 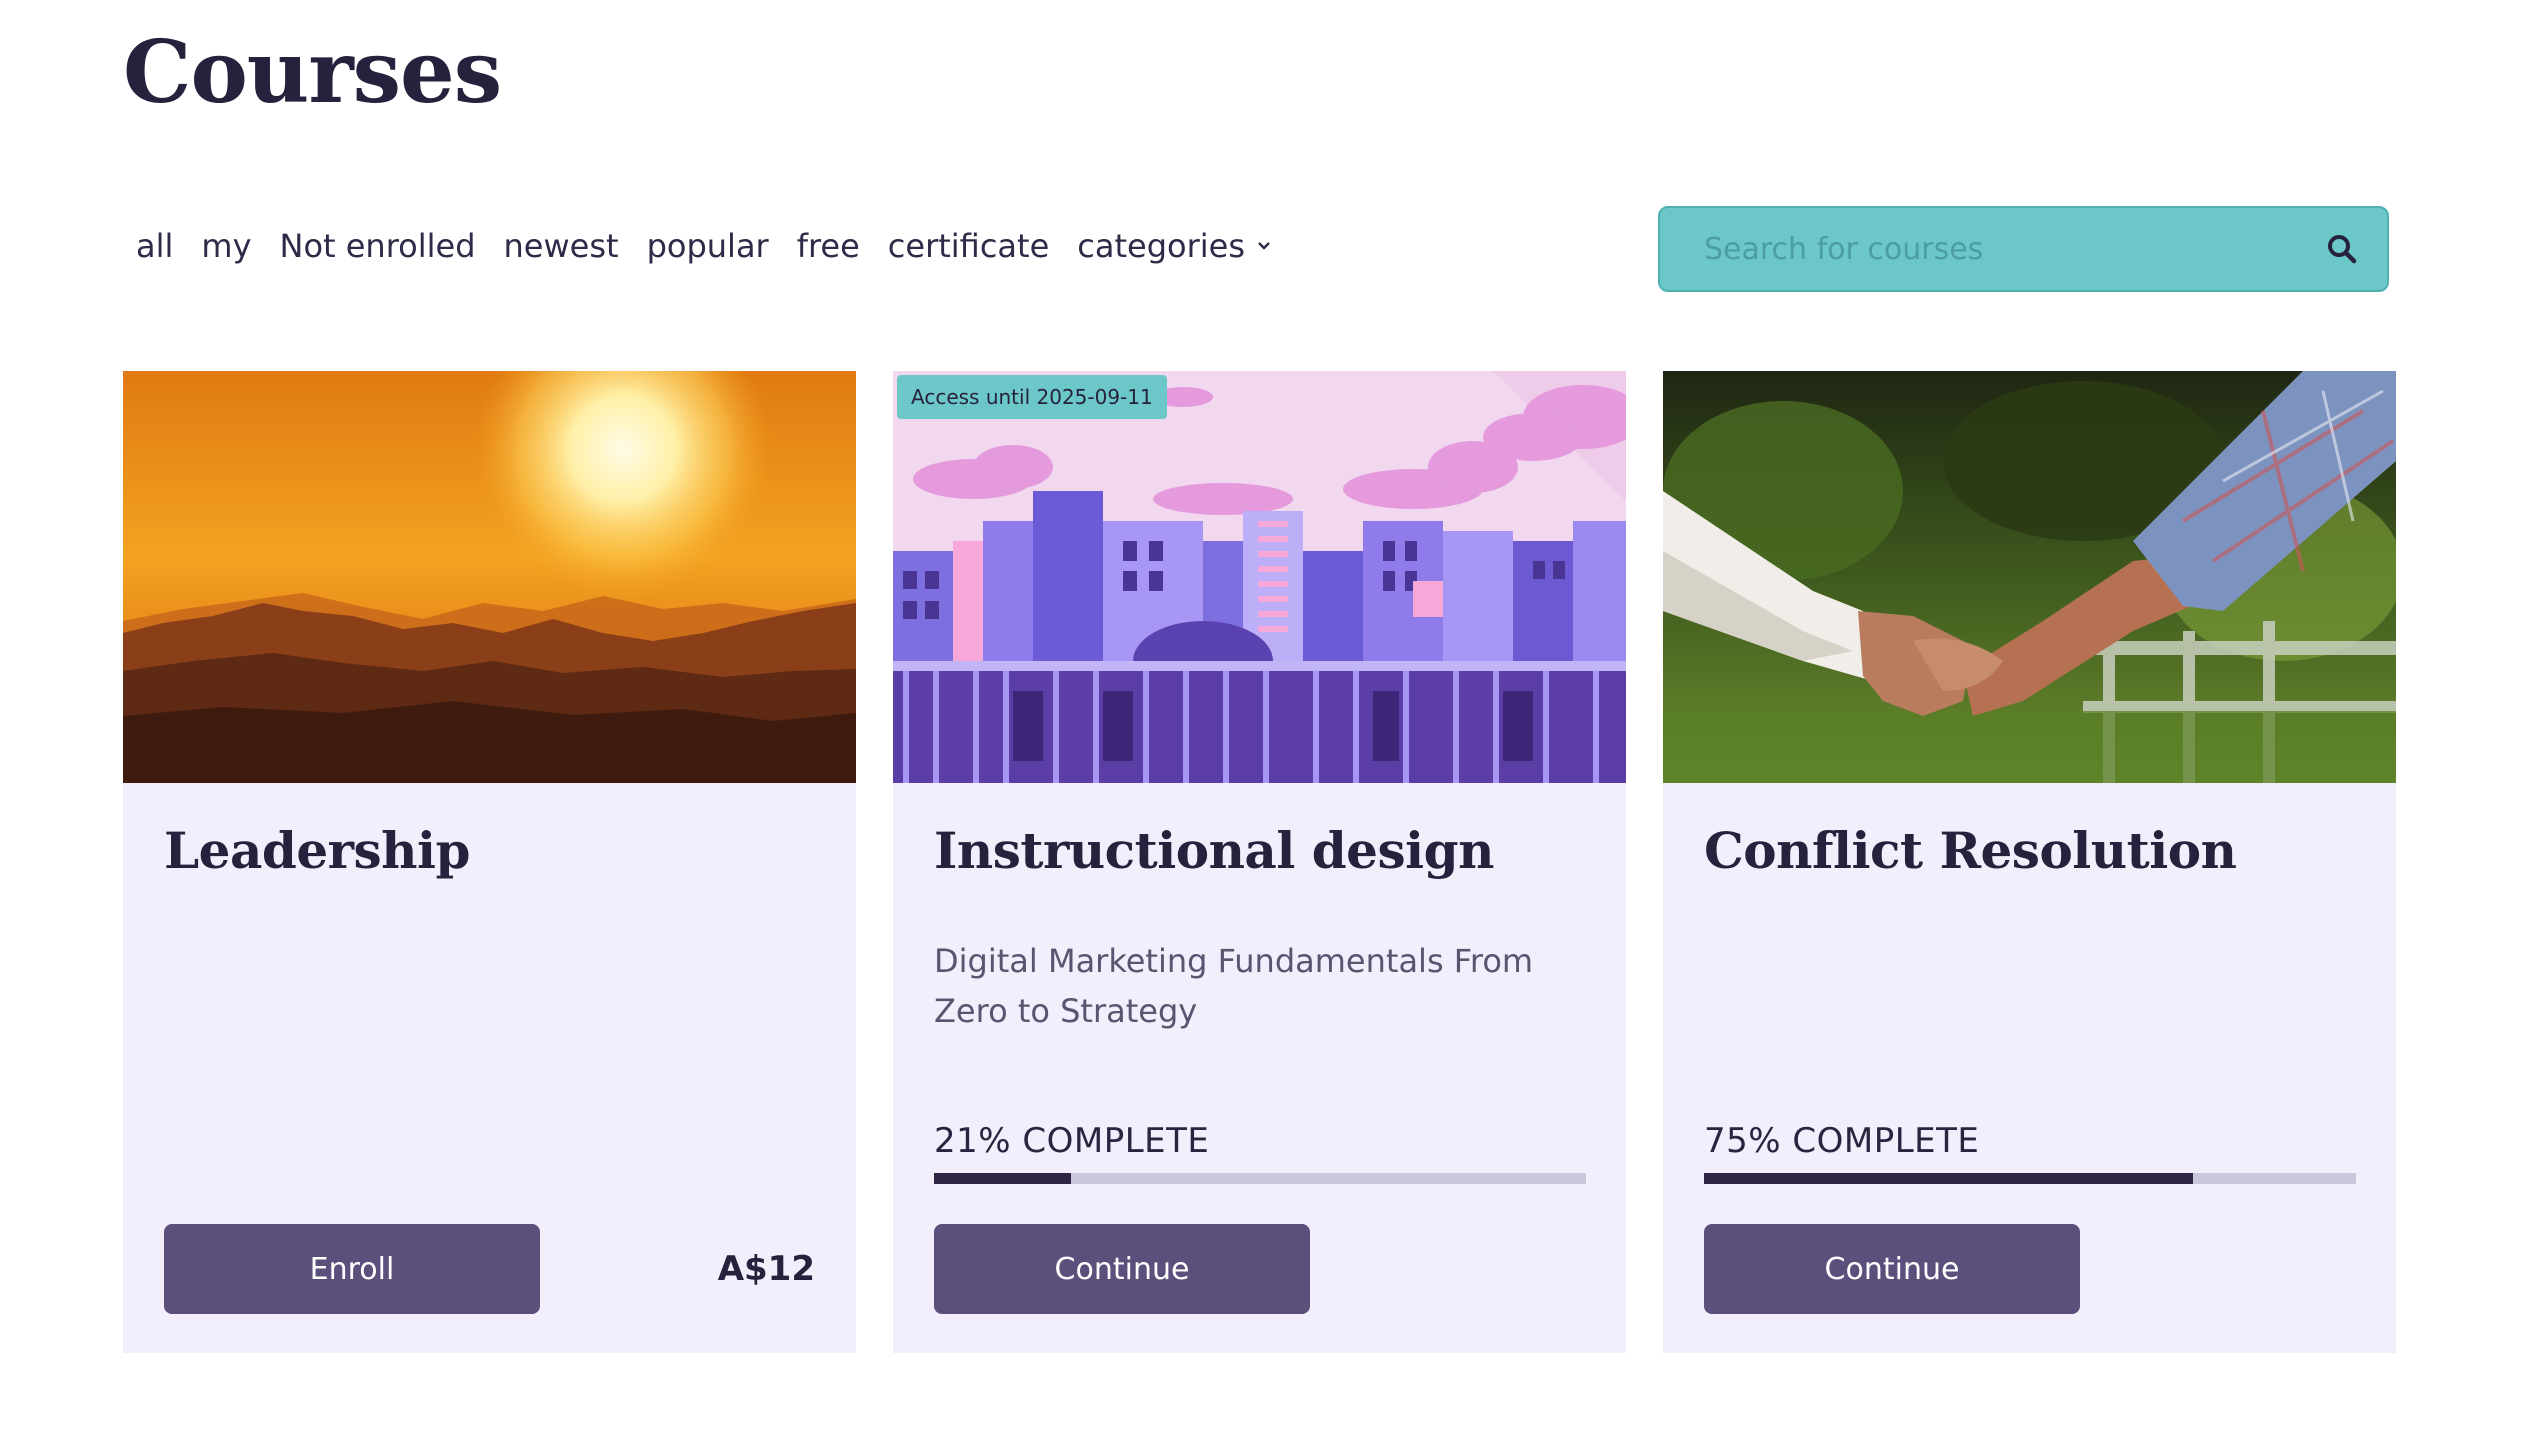 I want to click on course-price: A$12, so click(x=766, y=1269).